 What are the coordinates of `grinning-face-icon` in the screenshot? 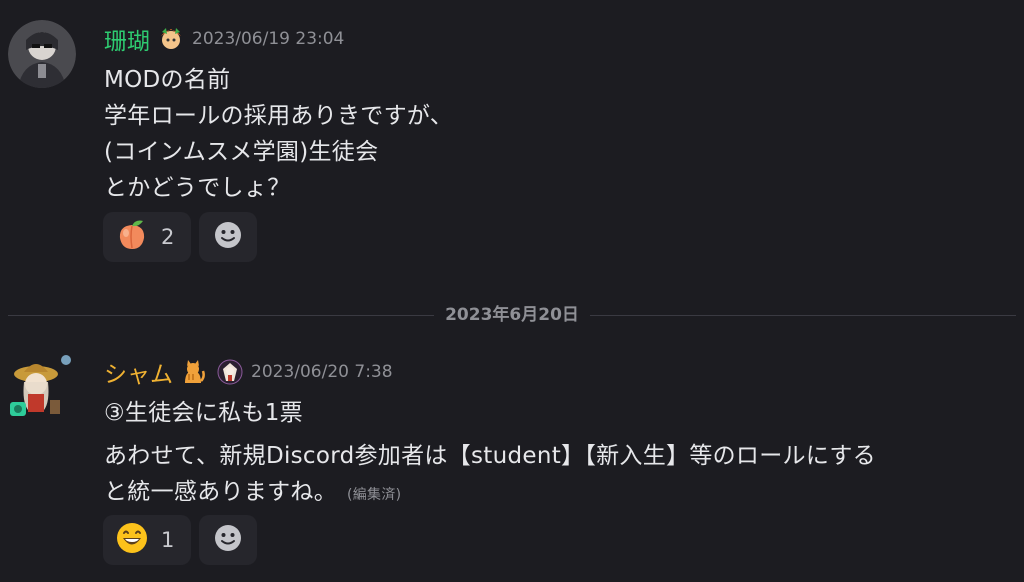 It's located at (132, 540).